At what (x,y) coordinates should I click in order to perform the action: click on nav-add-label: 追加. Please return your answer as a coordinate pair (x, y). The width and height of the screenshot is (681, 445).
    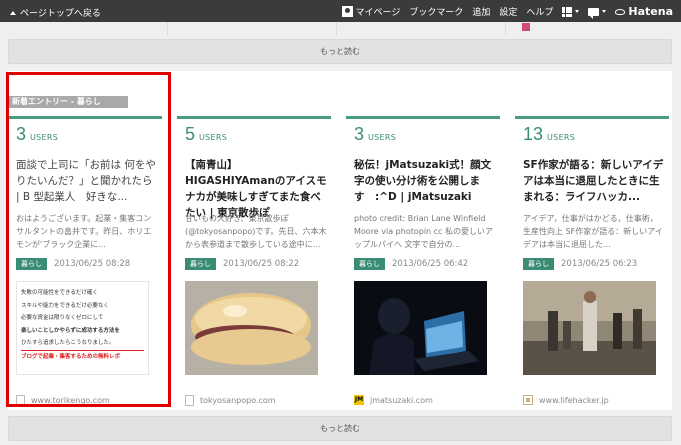
    Looking at the image, I should click on (481, 13).